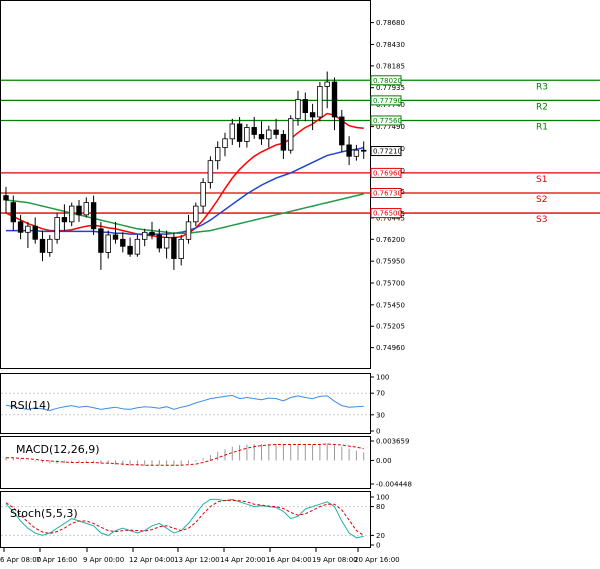 Image resolution: width=600 pixels, height=569 pixels. I want to click on stoch-label: Stoch(5,5,3), so click(44, 513).